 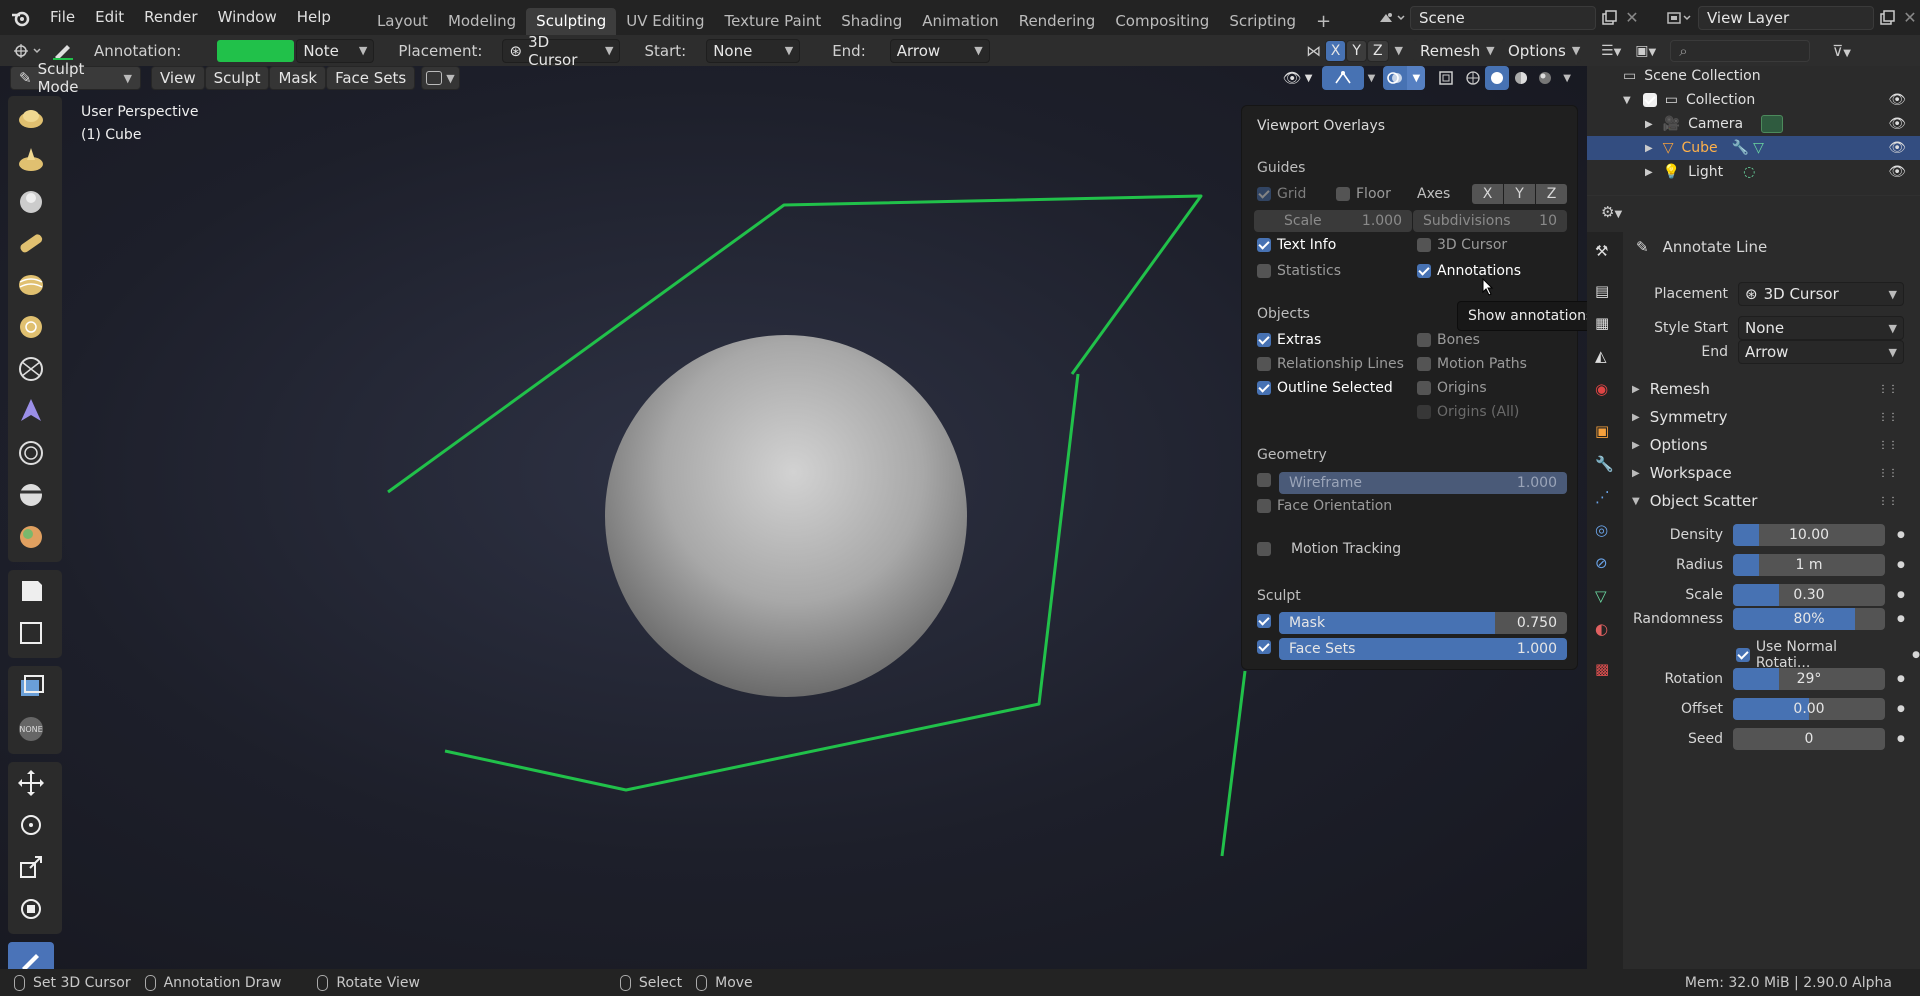 I want to click on overlay-axis-y-toggle: Y, so click(x=1519, y=194).